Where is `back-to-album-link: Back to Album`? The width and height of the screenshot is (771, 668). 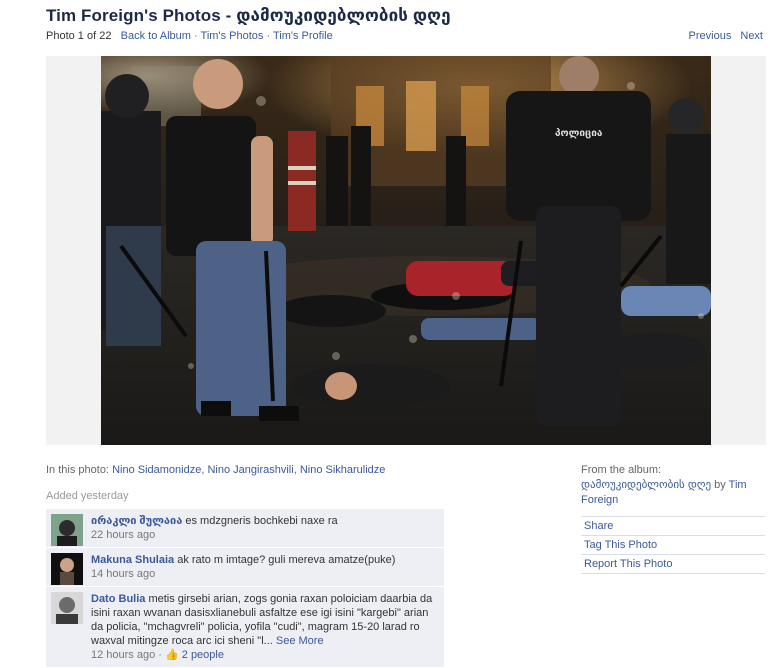
back-to-album-link: Back to Album is located at coordinates (156, 36).